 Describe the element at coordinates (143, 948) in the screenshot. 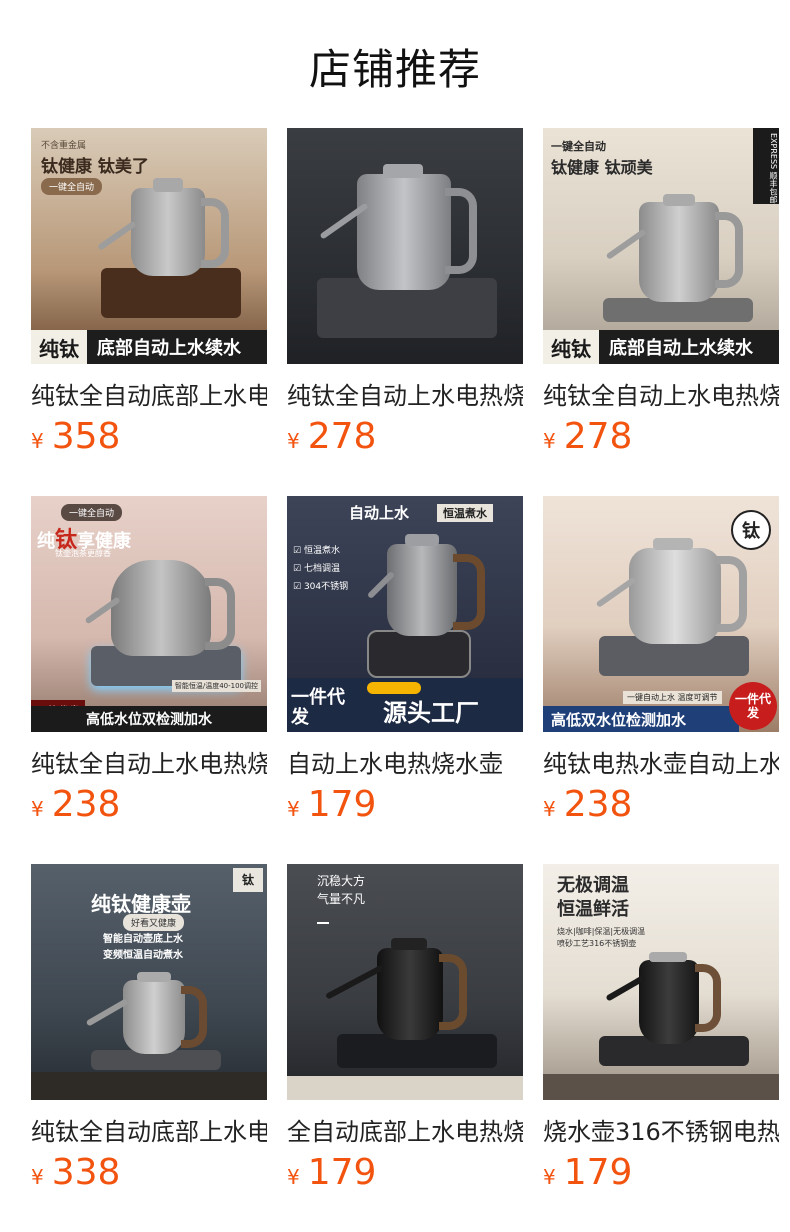

I see `image-lines: 智能自动壶底上水 变频恒温自动煮水` at that location.